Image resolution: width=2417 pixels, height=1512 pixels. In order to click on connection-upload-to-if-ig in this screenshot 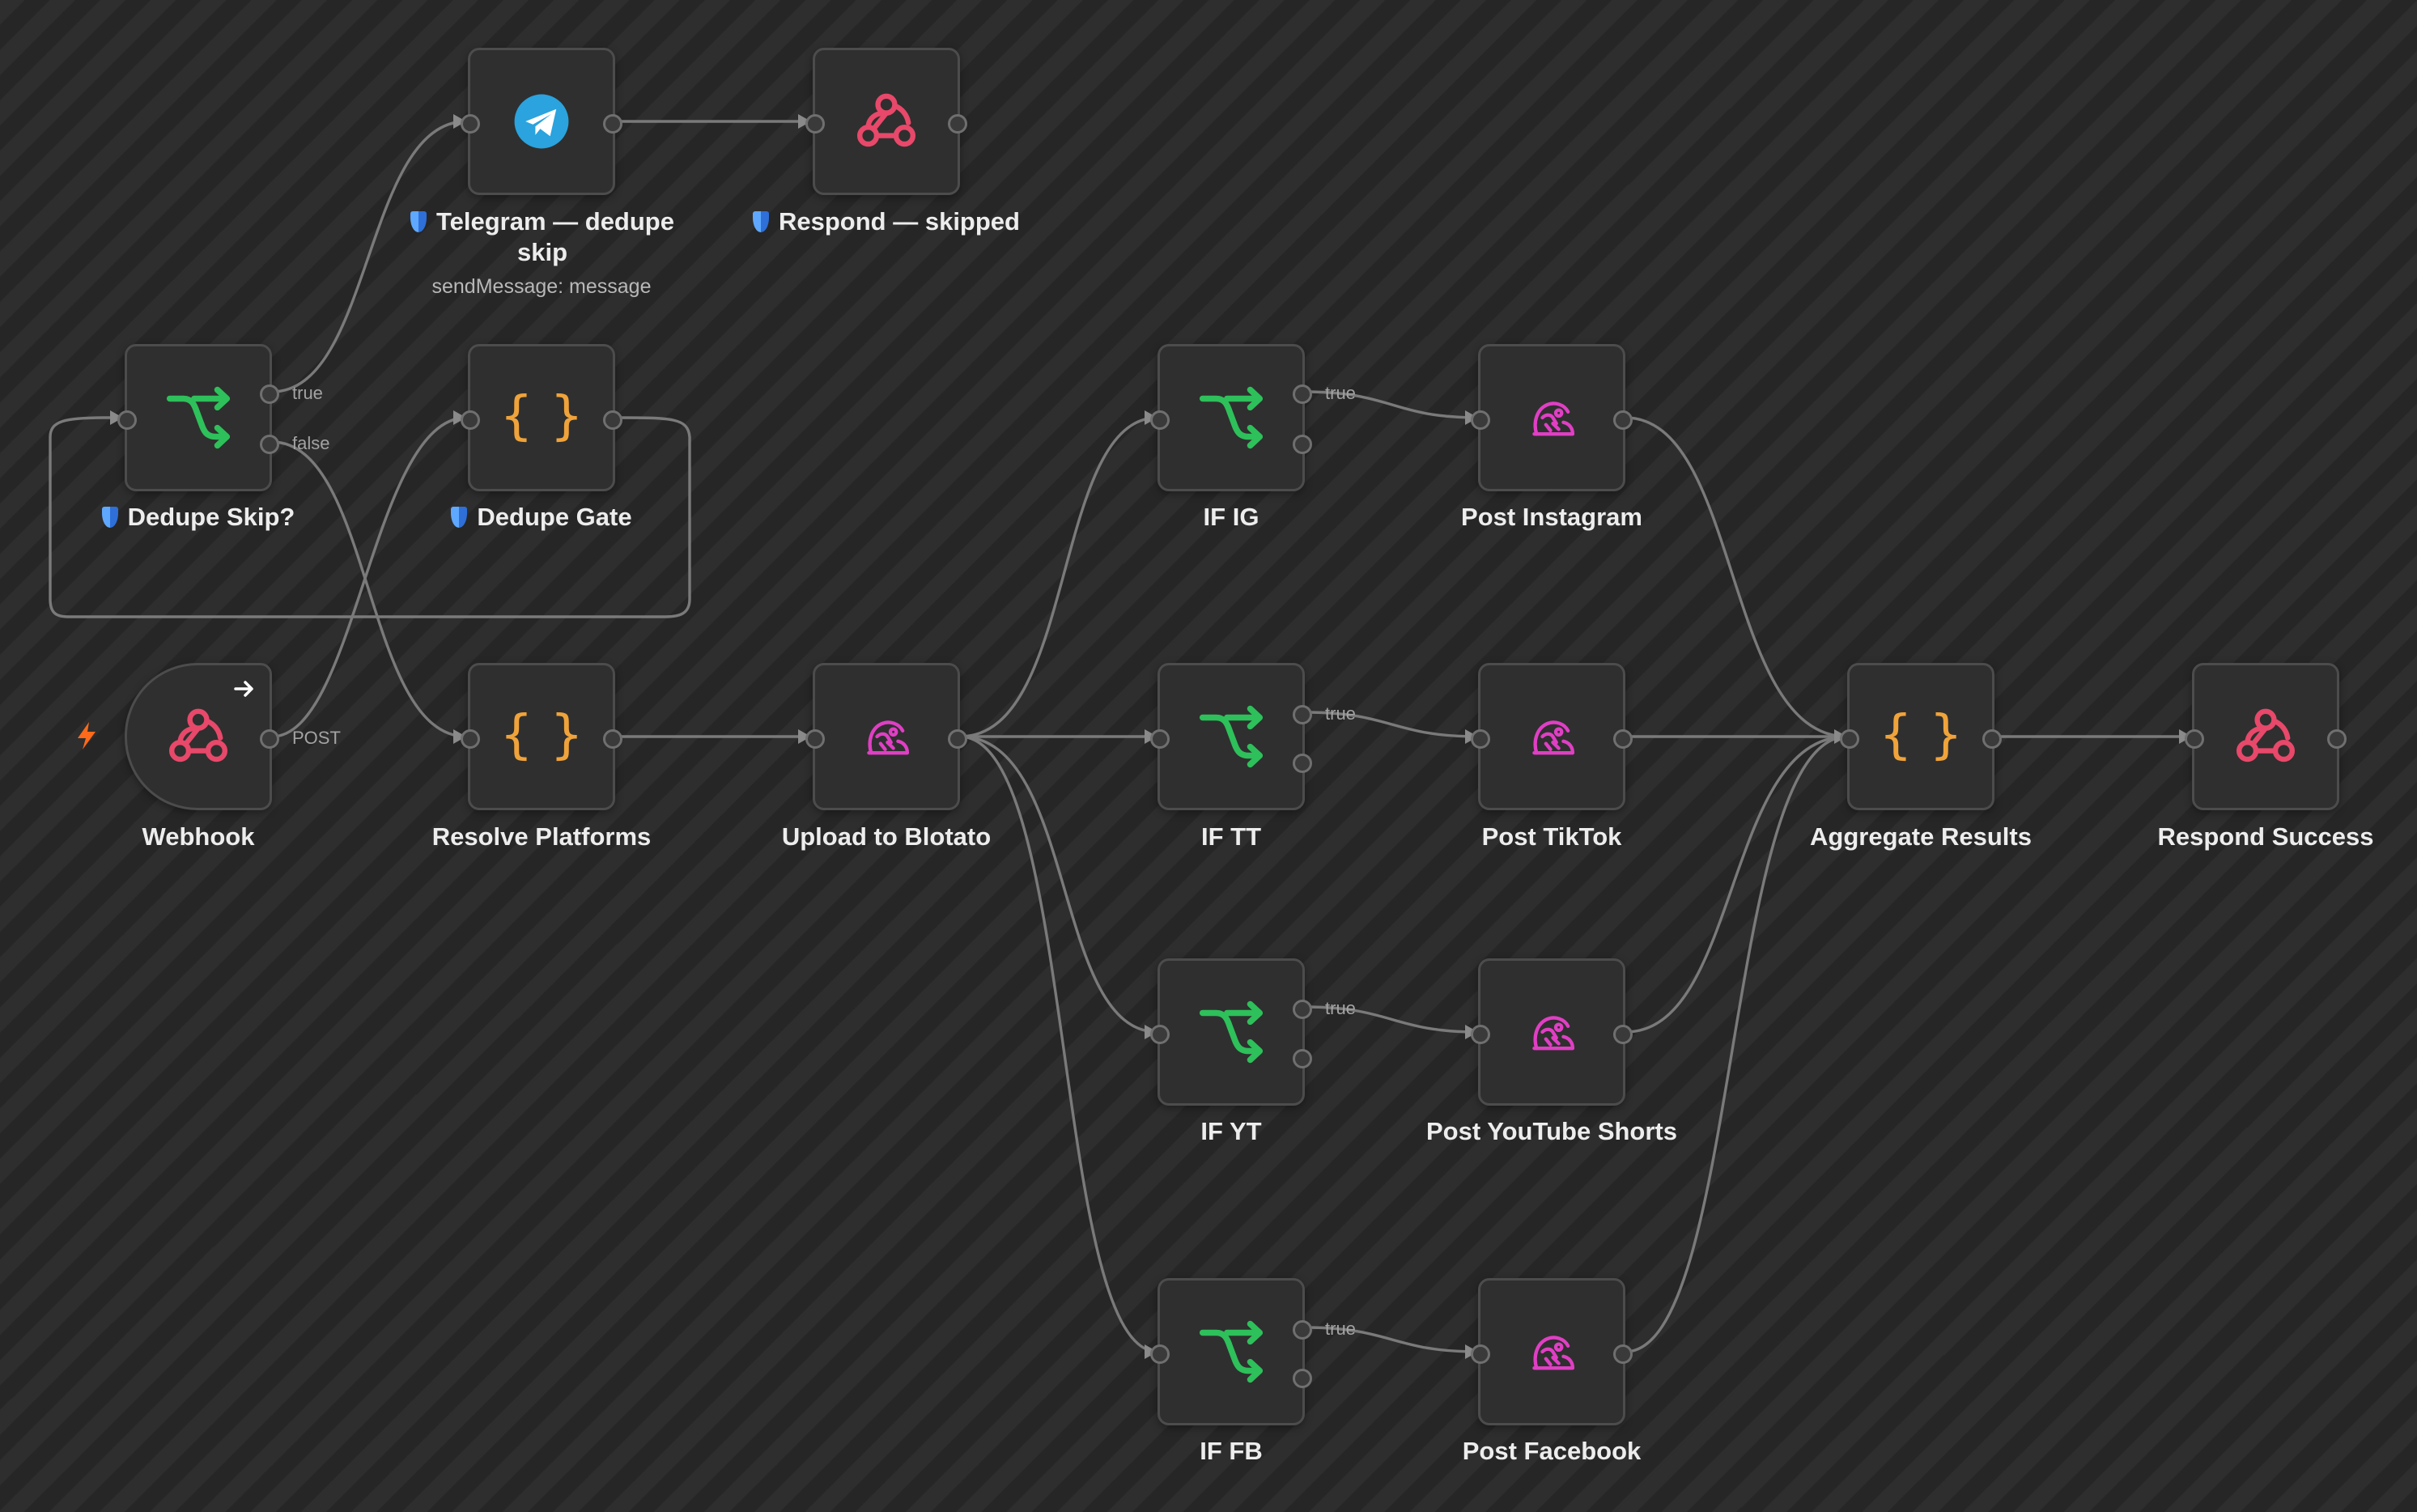, I will do `click(1058, 577)`.